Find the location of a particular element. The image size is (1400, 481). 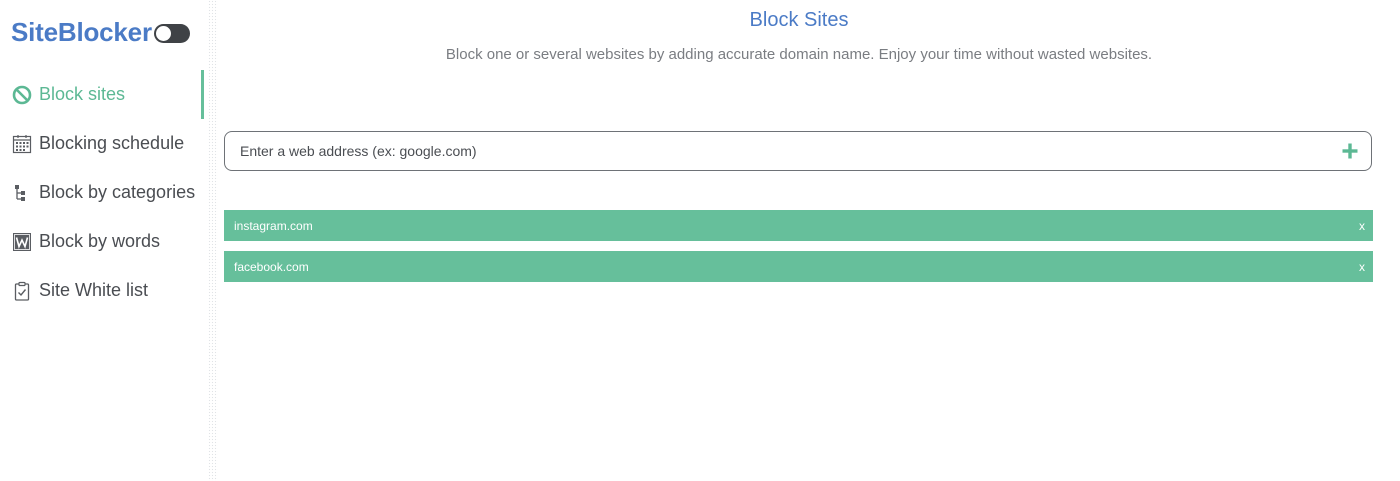

sidebar-item-site-white-list: Site White list is located at coordinates (104, 290).